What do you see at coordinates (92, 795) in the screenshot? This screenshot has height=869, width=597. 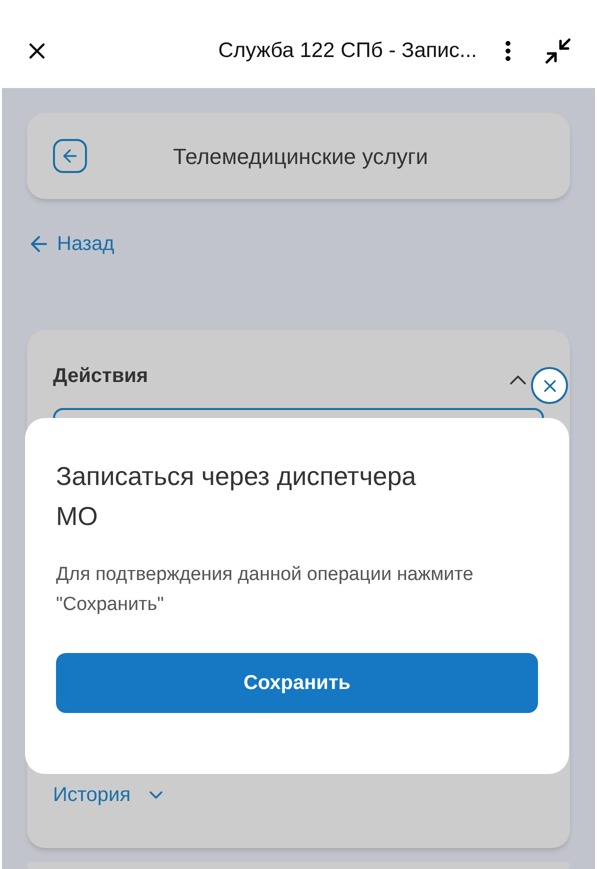 I see `history-toggle: История` at bounding box center [92, 795].